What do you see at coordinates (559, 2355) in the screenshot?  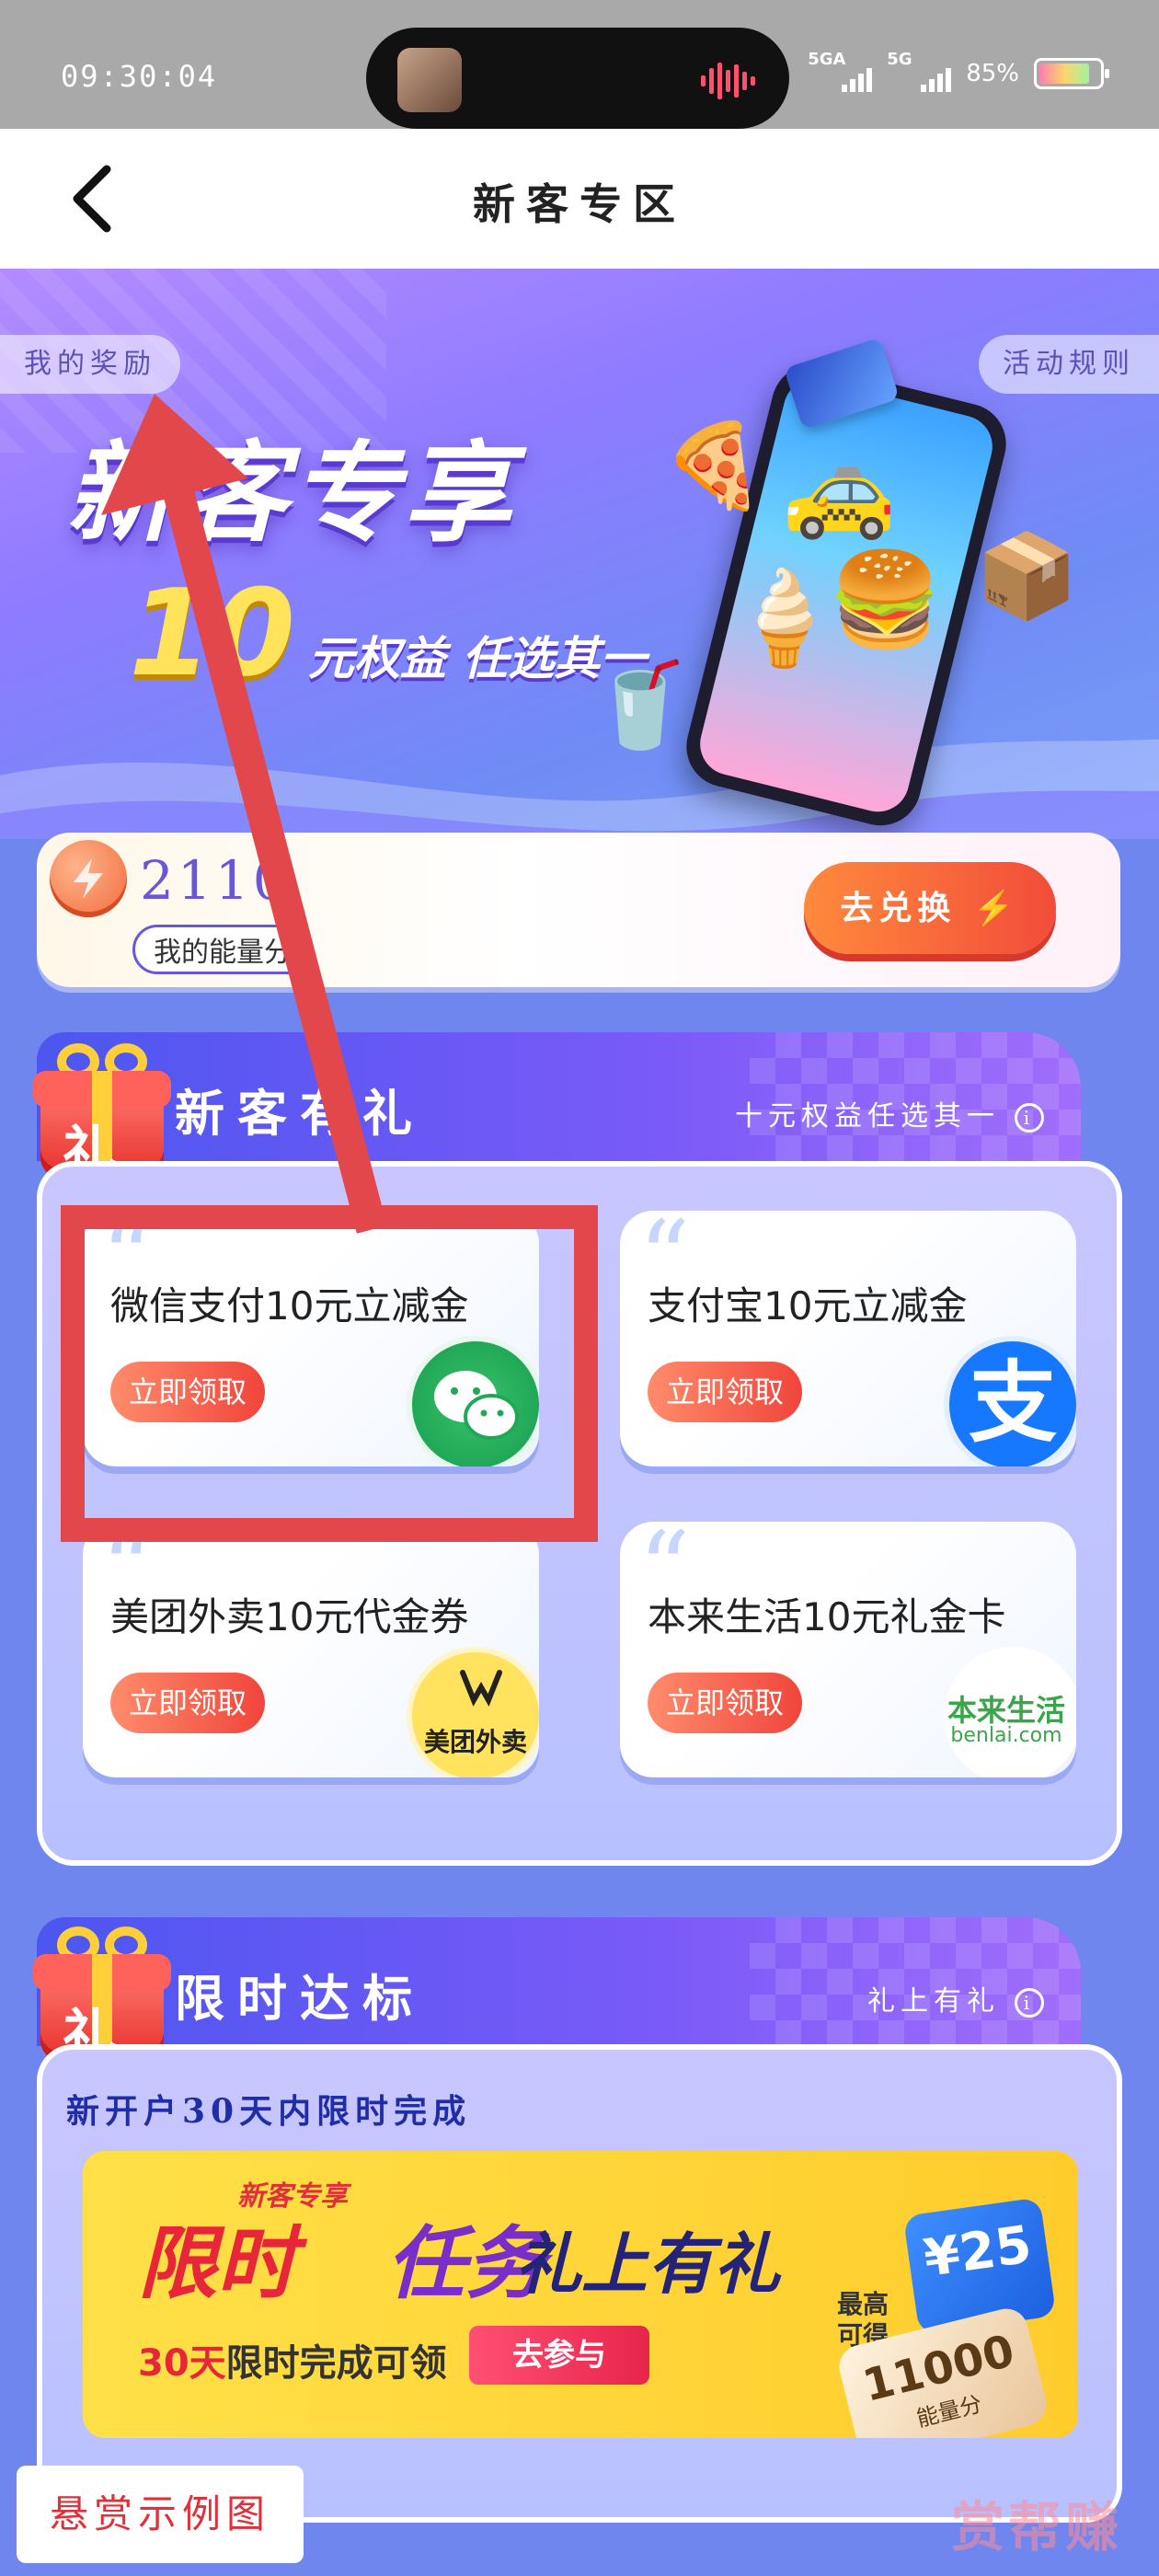 I see `join-button: 去参与` at bounding box center [559, 2355].